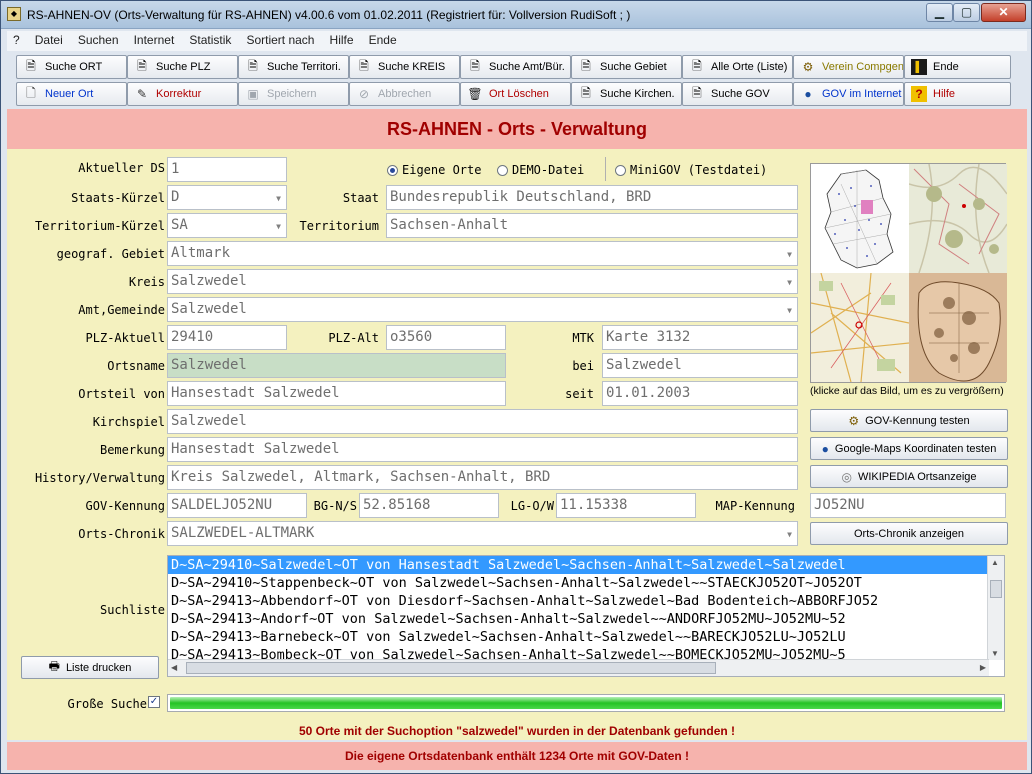  Describe the element at coordinates (342, 39) in the screenshot. I see `menu-hilfe: Hilfe` at that location.